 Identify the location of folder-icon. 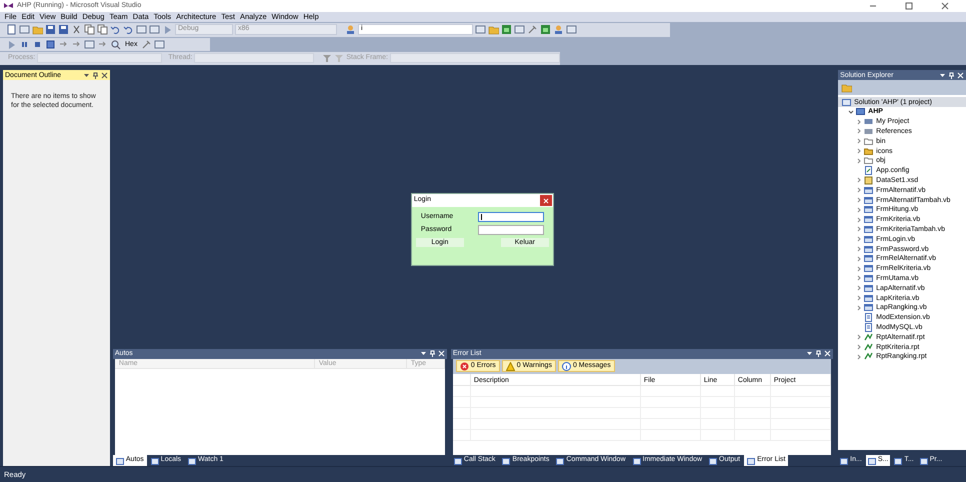
(493, 30).